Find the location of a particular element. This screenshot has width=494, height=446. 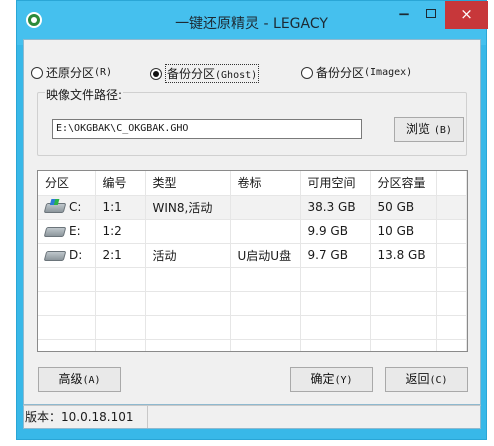

image-path-input: E:\OKGBAK\C_OKGBAK.GHO is located at coordinates (207, 129).